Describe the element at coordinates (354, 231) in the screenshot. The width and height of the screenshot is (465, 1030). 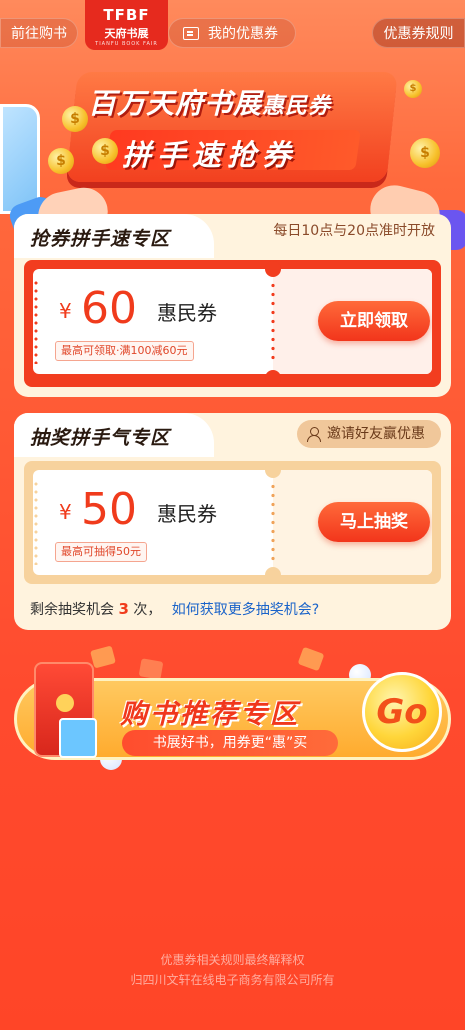
I see `schedule-note: 每日10点与20点准时开放` at that location.